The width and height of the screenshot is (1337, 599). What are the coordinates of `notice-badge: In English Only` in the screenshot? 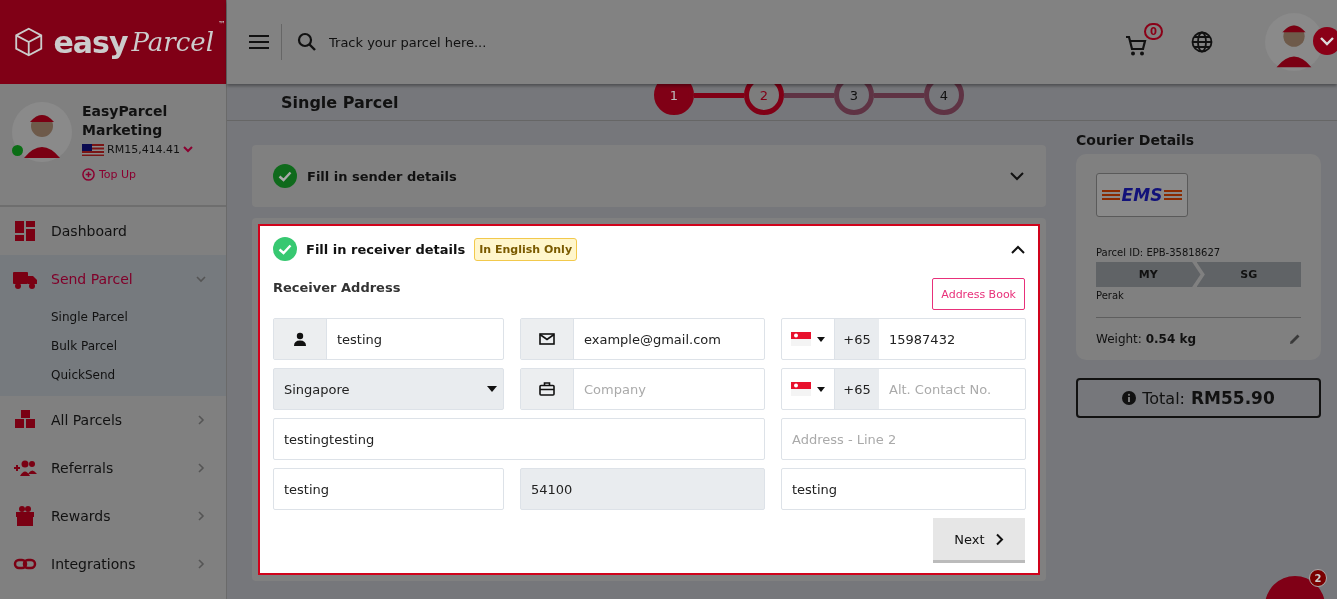 It's located at (526, 249).